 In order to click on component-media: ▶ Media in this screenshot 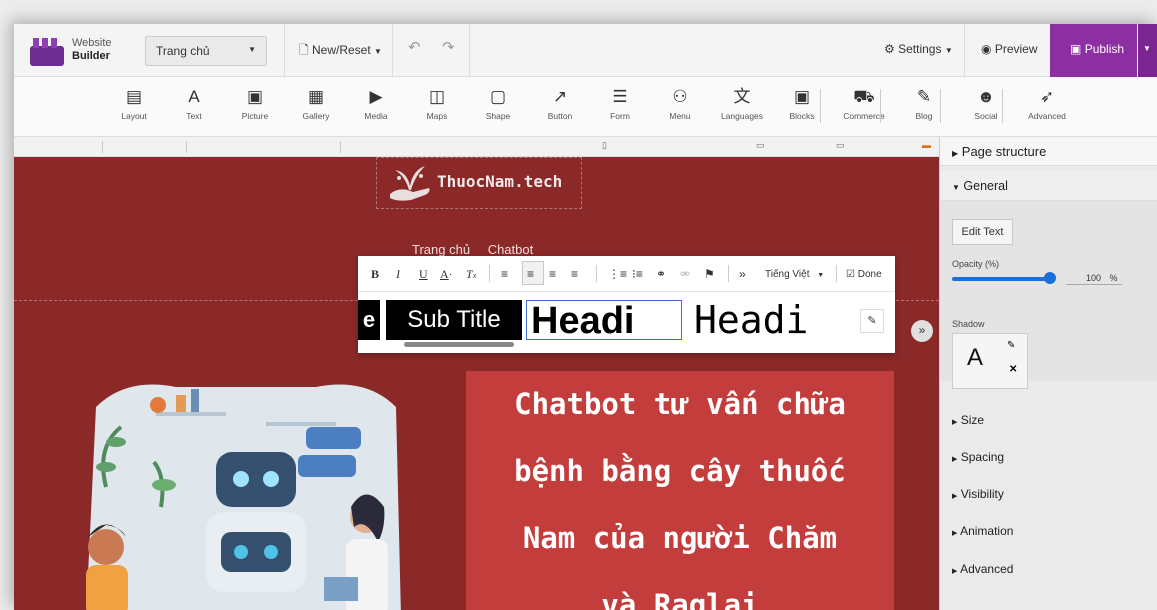, I will do `click(376, 103)`.